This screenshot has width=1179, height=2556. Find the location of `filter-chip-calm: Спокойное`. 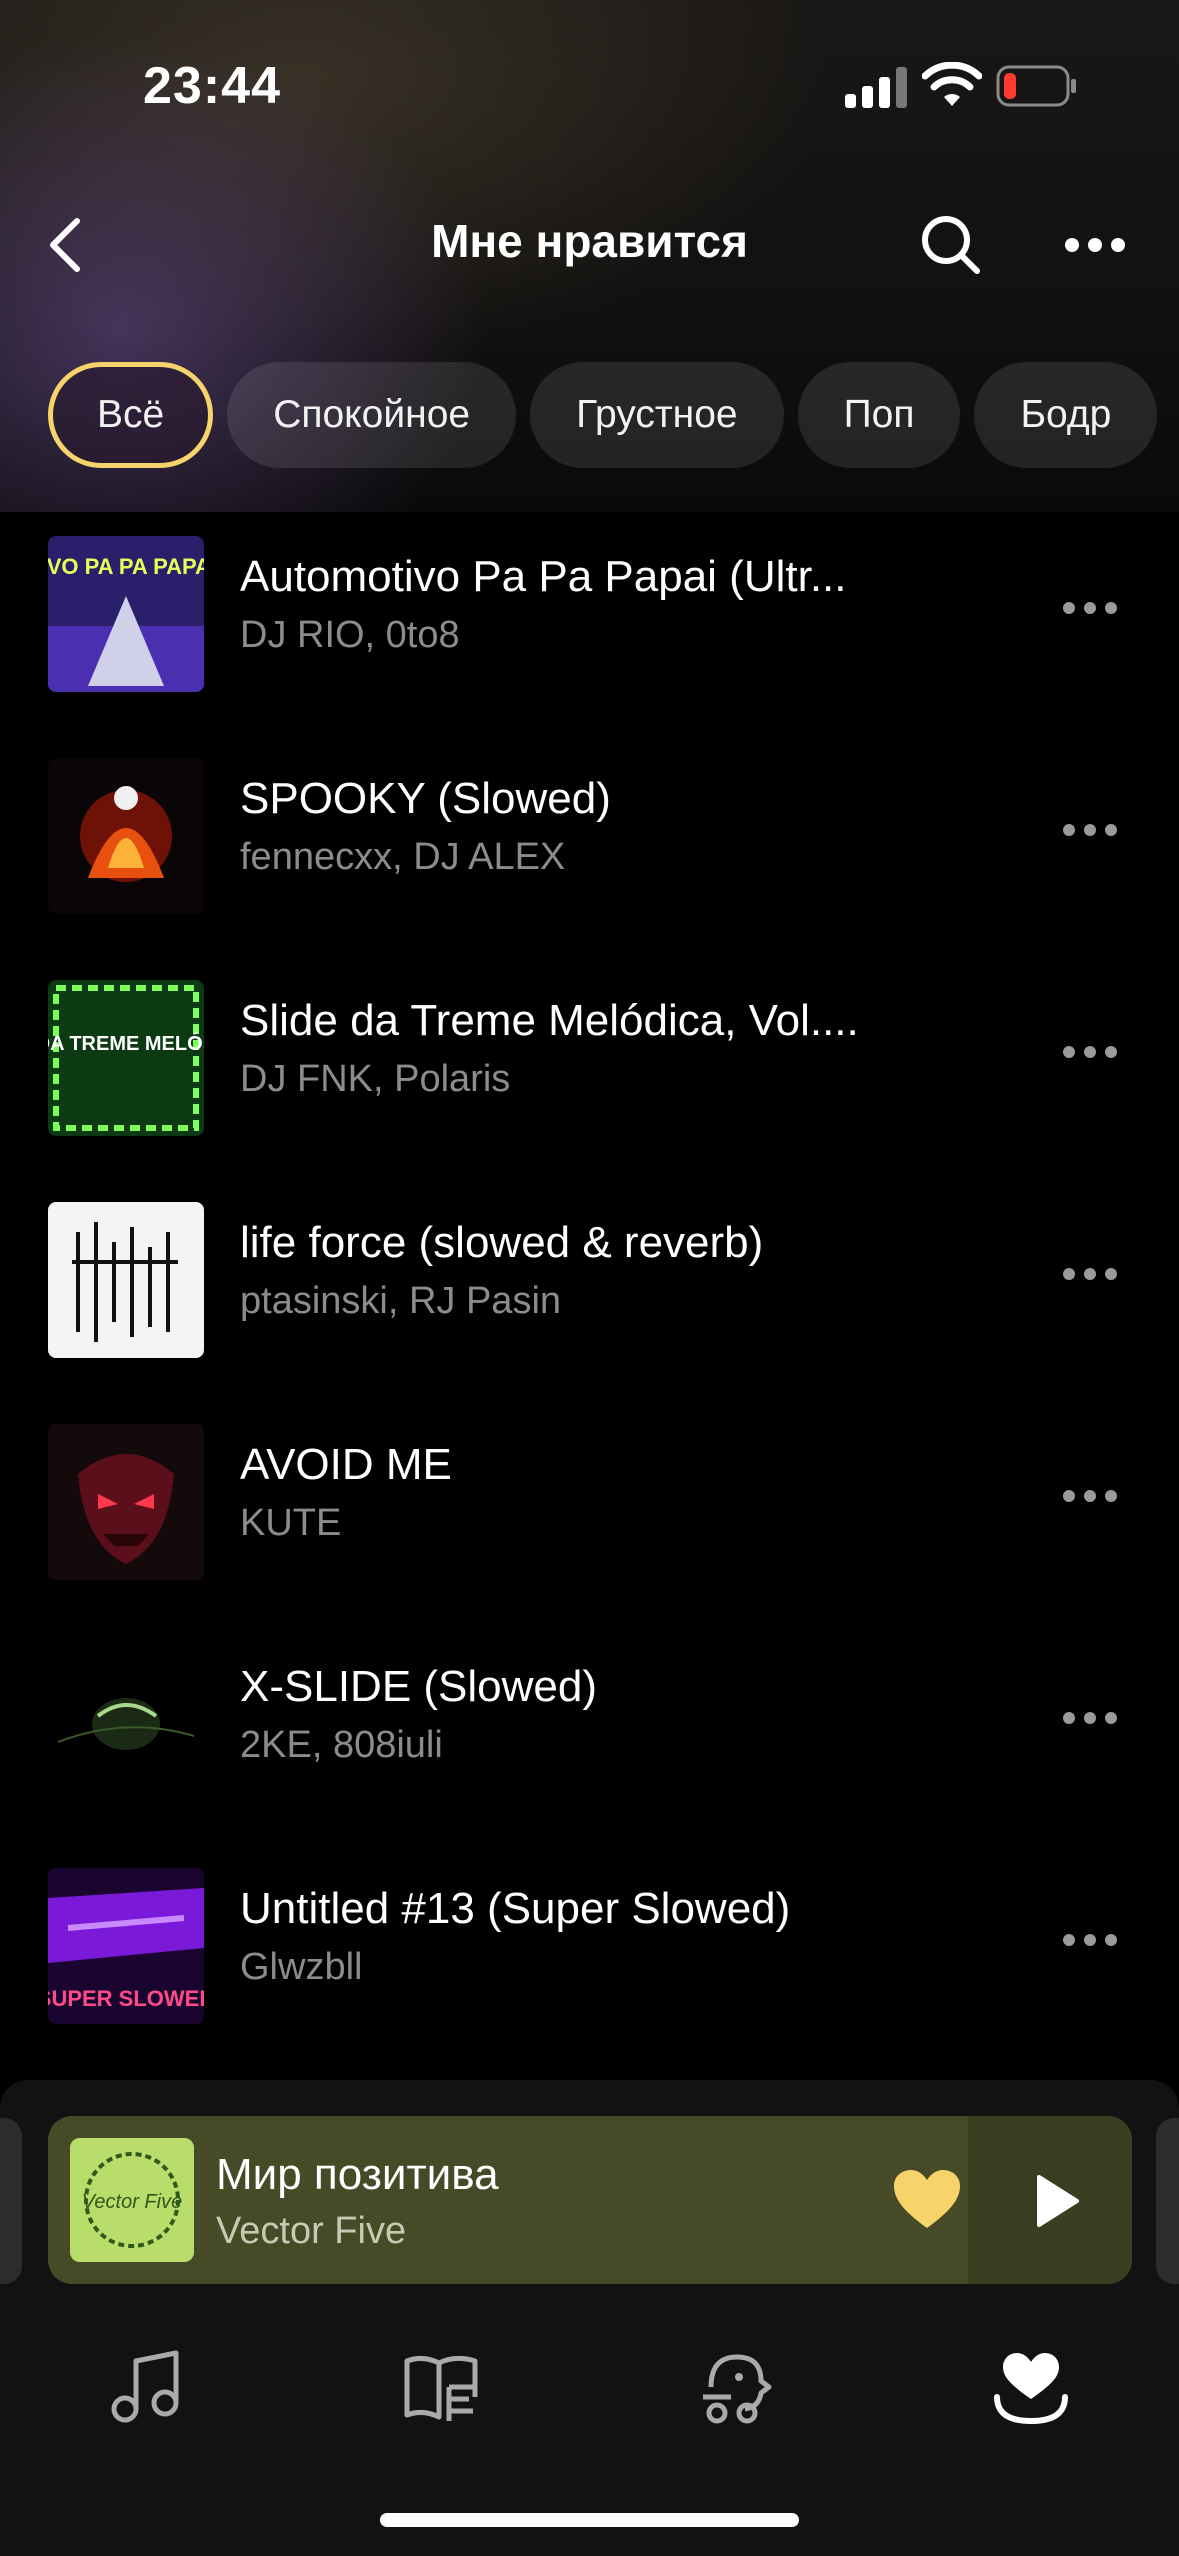

filter-chip-calm: Спокойное is located at coordinates (372, 415).